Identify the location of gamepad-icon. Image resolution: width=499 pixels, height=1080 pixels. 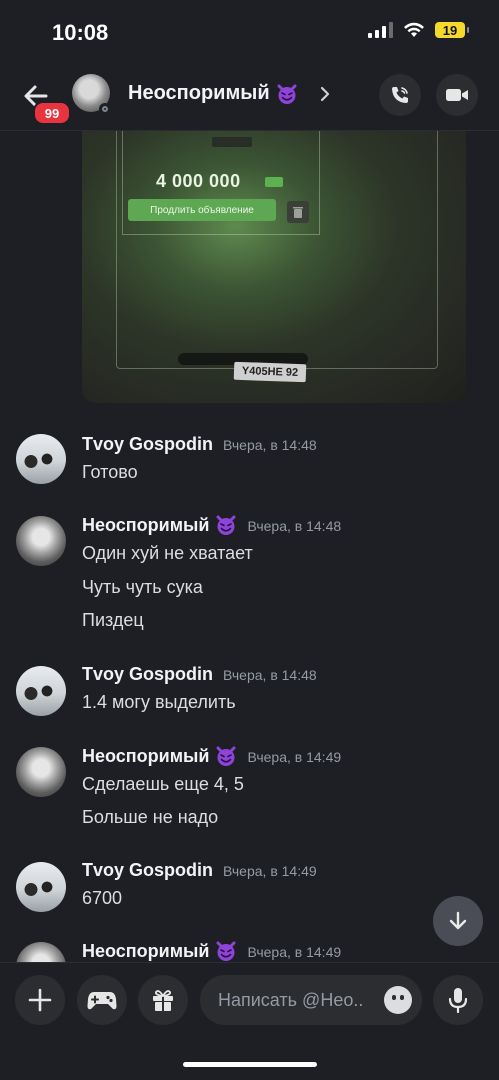
(102, 1001).